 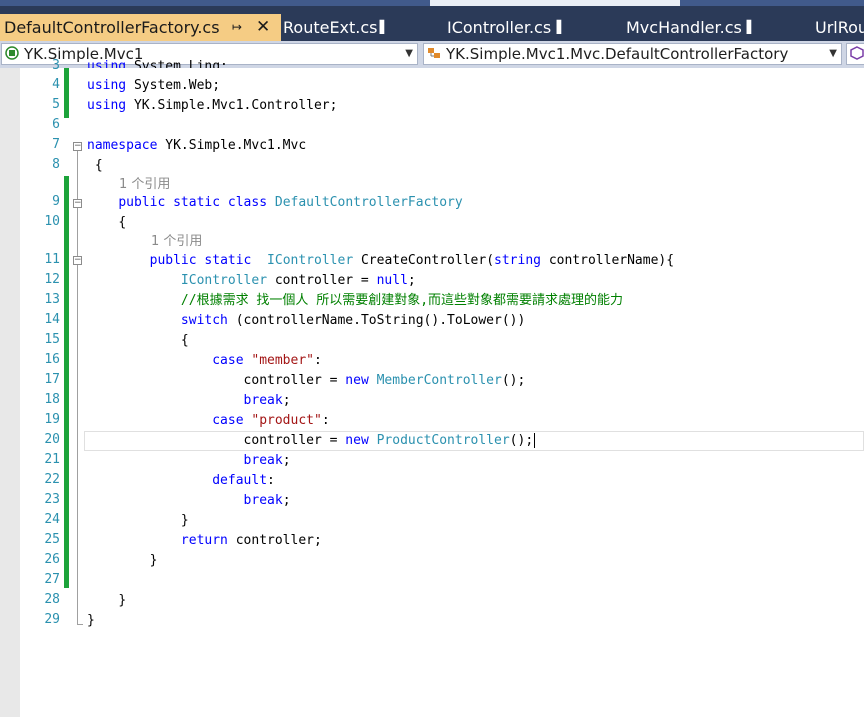 I want to click on line-number: 3, so click(x=56, y=65).